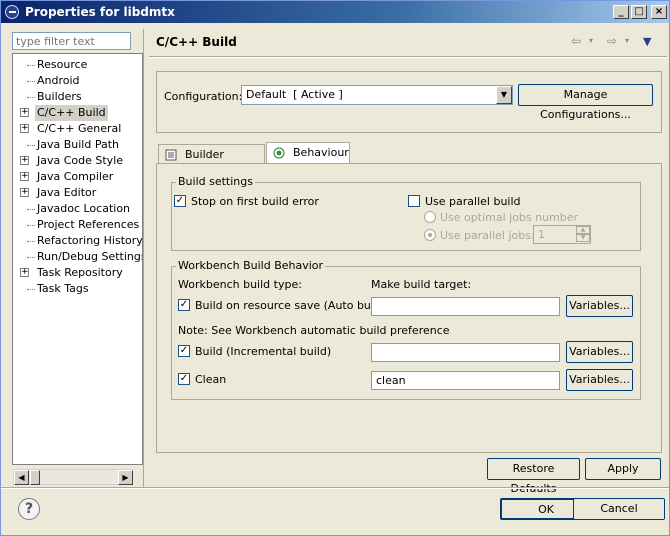 Image resolution: width=670 pixels, height=536 pixels. What do you see at coordinates (647, 41) in the screenshot?
I see `view-menu-icon: ▼` at bounding box center [647, 41].